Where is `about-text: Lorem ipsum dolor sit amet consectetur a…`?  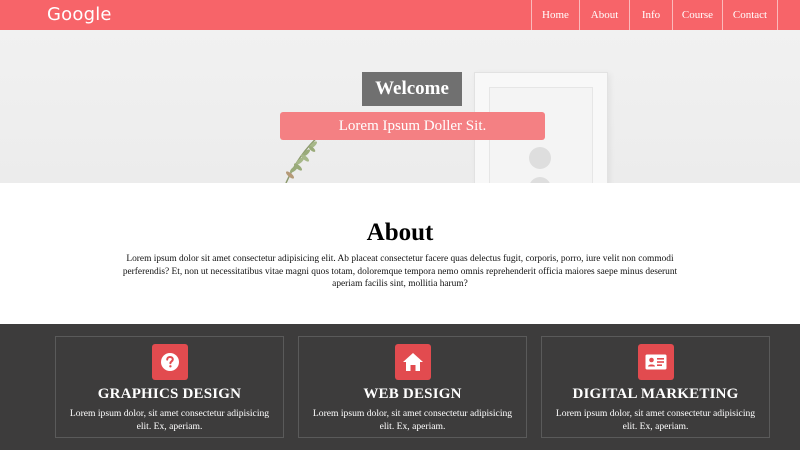 about-text: Lorem ipsum dolor sit amet consectetur a… is located at coordinates (400, 271).